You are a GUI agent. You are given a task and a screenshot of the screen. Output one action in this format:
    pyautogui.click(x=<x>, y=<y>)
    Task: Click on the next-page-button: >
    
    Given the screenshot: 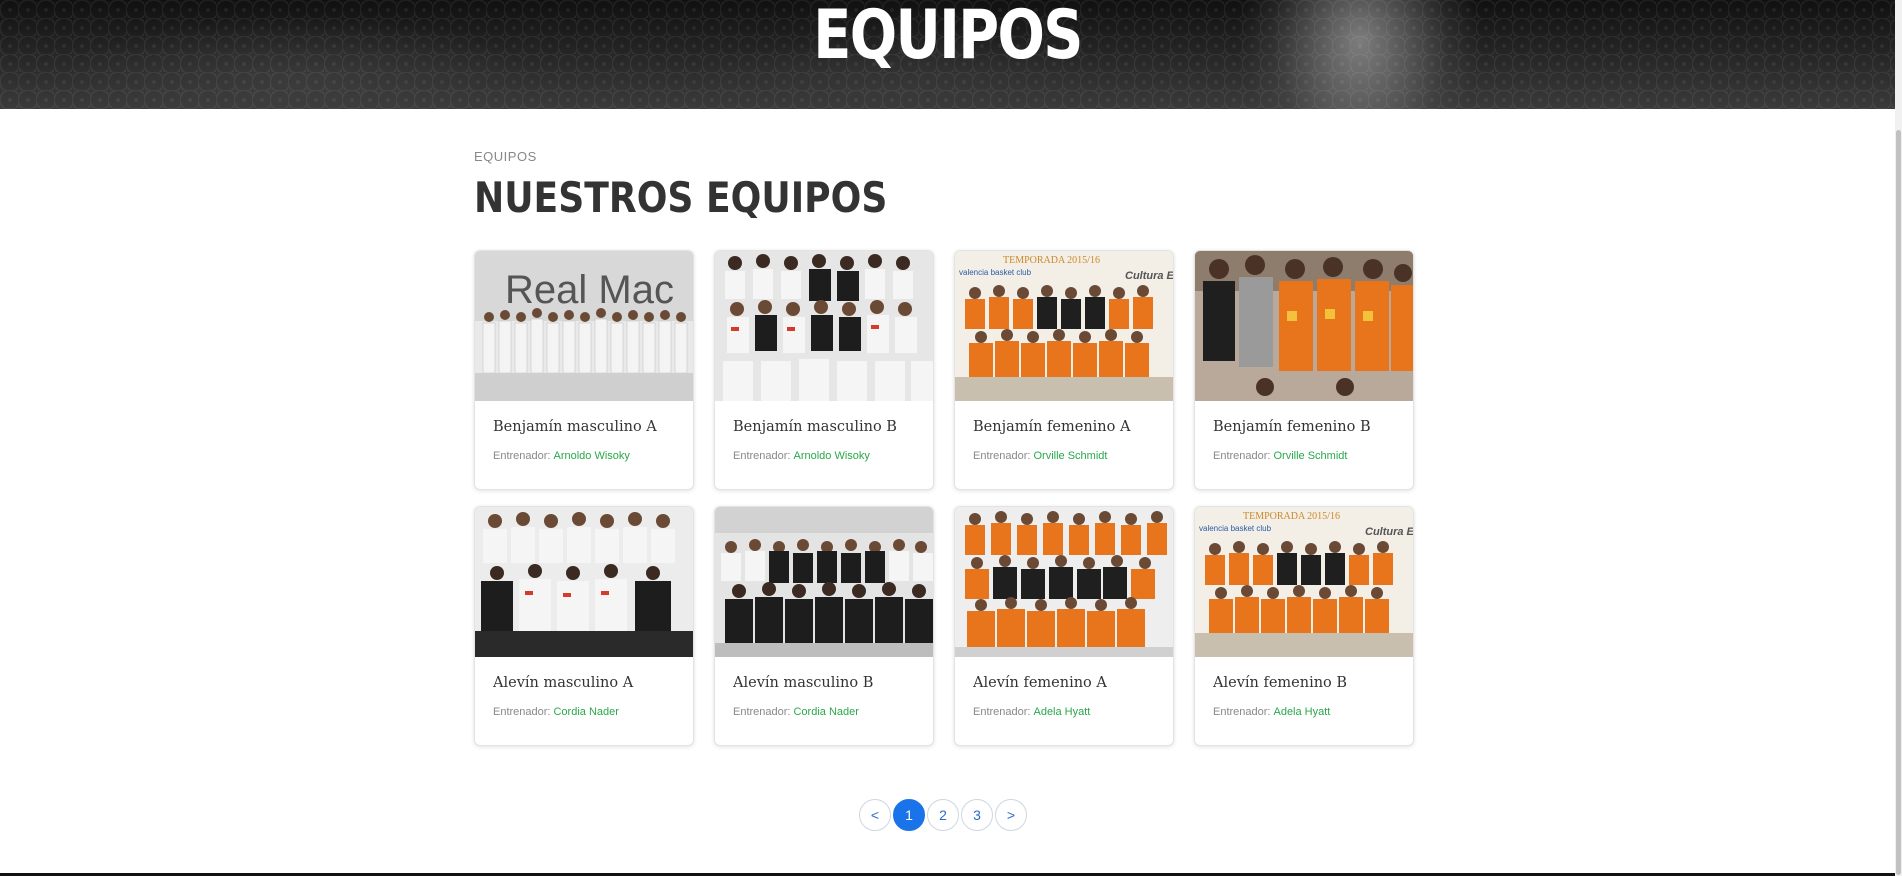 What is the action you would take?
    pyautogui.click(x=1011, y=815)
    